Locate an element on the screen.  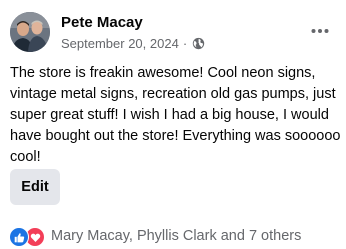
avatar is located at coordinates (30, 32).